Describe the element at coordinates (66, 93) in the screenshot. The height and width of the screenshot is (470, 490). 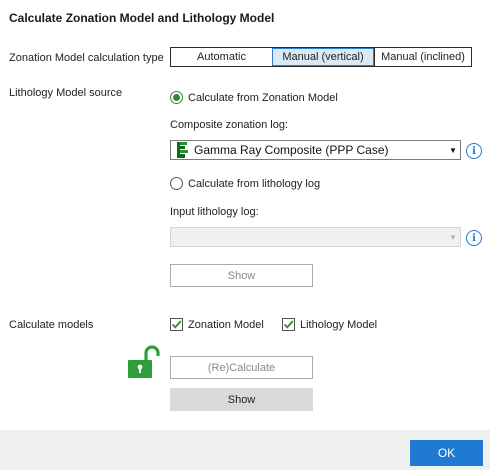
I see `lithology-source-label: Lithology Model source` at that location.